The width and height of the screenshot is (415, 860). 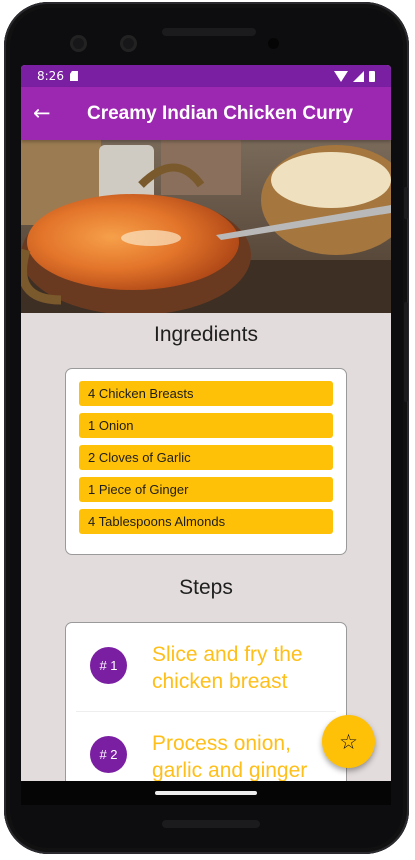 I want to click on step-number-badge: # 1, so click(x=108, y=665).